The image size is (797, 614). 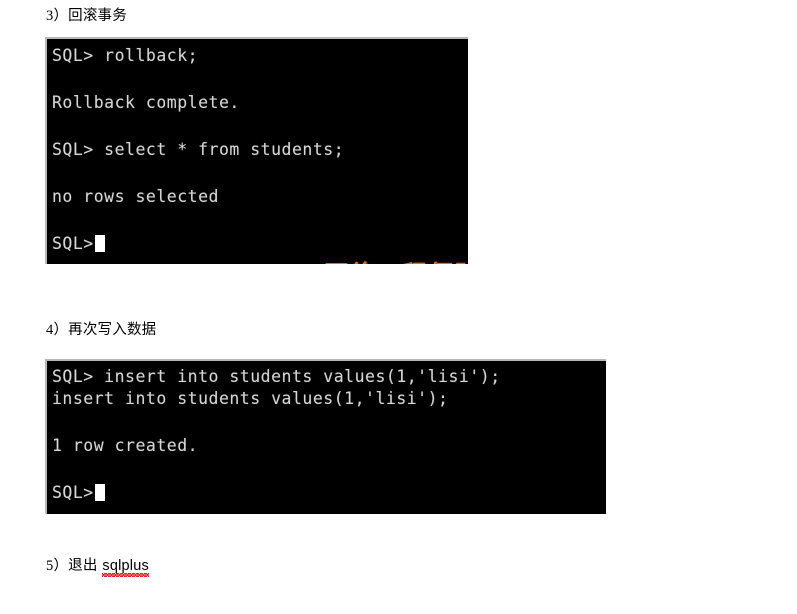 What do you see at coordinates (57, 16) in the screenshot?
I see `heading-number: 3）` at bounding box center [57, 16].